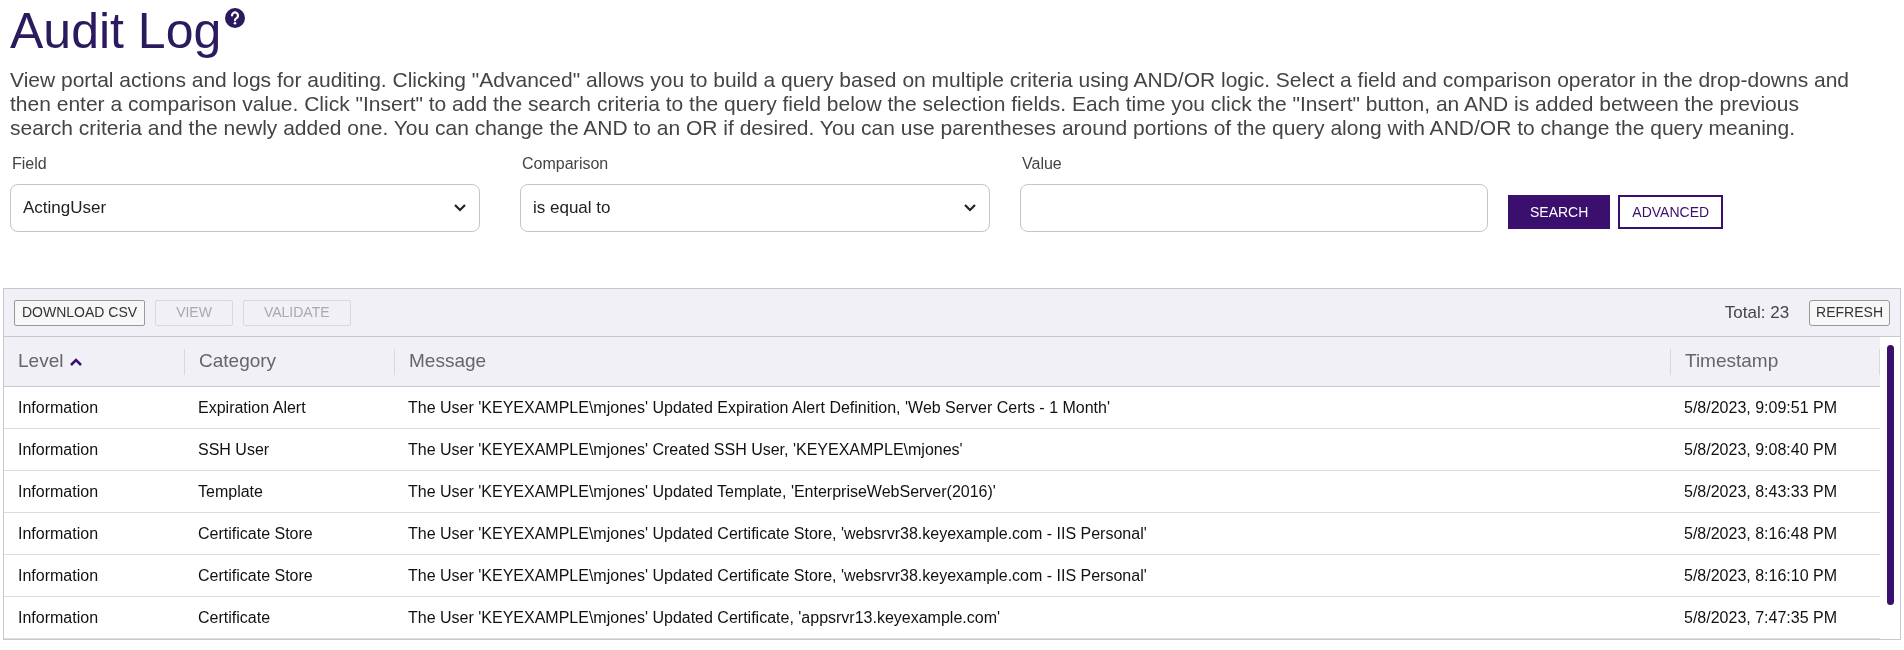  What do you see at coordinates (565, 164) in the screenshot?
I see `field-label: Comparison` at bounding box center [565, 164].